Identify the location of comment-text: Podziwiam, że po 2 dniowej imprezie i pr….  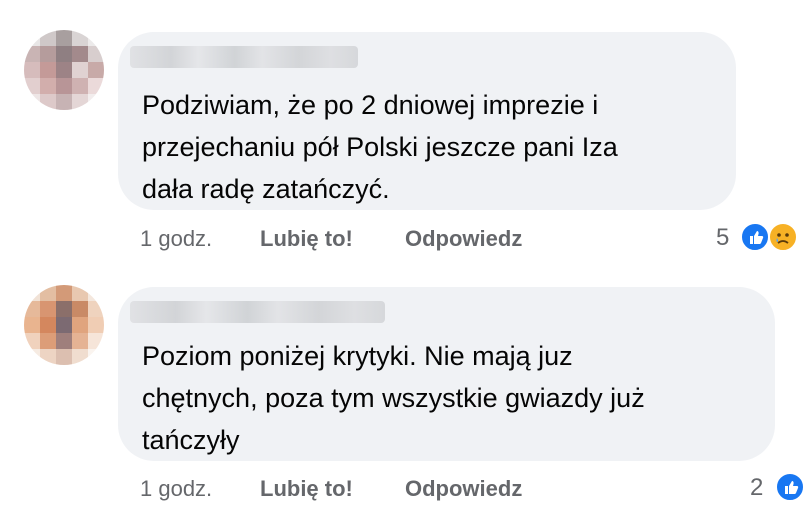
(380, 147).